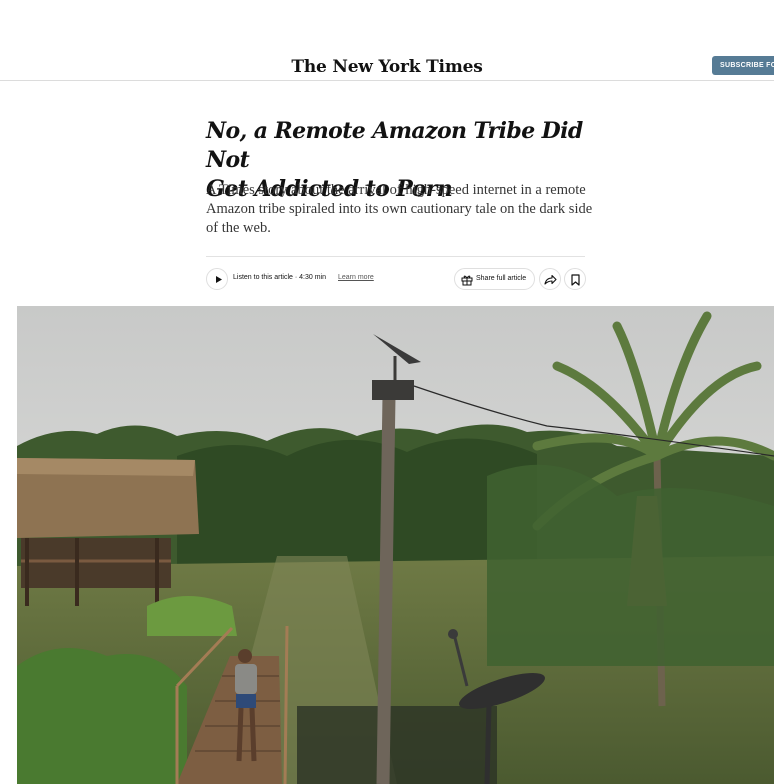 The height and width of the screenshot is (784, 774). What do you see at coordinates (395, 256) in the screenshot?
I see `divider` at bounding box center [395, 256].